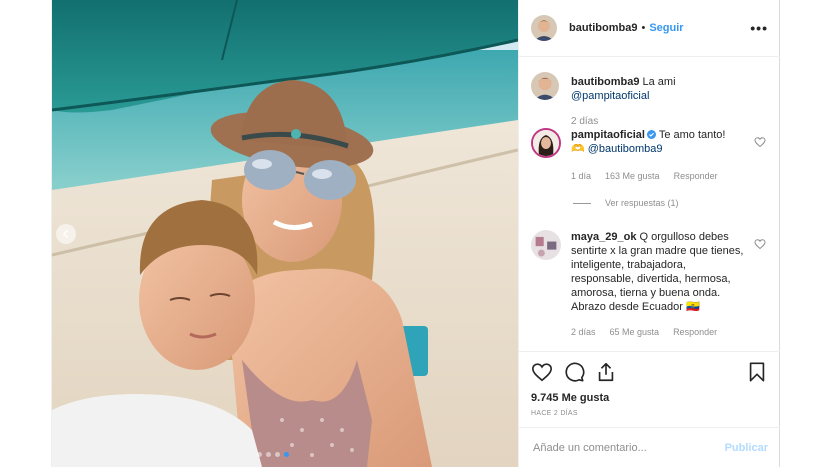  Describe the element at coordinates (759, 28) in the screenshot. I see `more-options-button: •••` at that location.